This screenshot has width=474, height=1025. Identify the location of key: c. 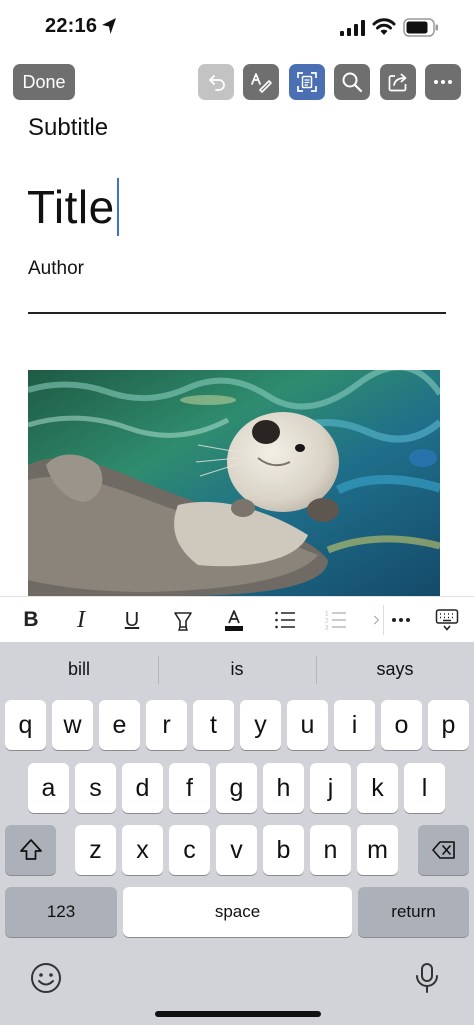
(189, 850).